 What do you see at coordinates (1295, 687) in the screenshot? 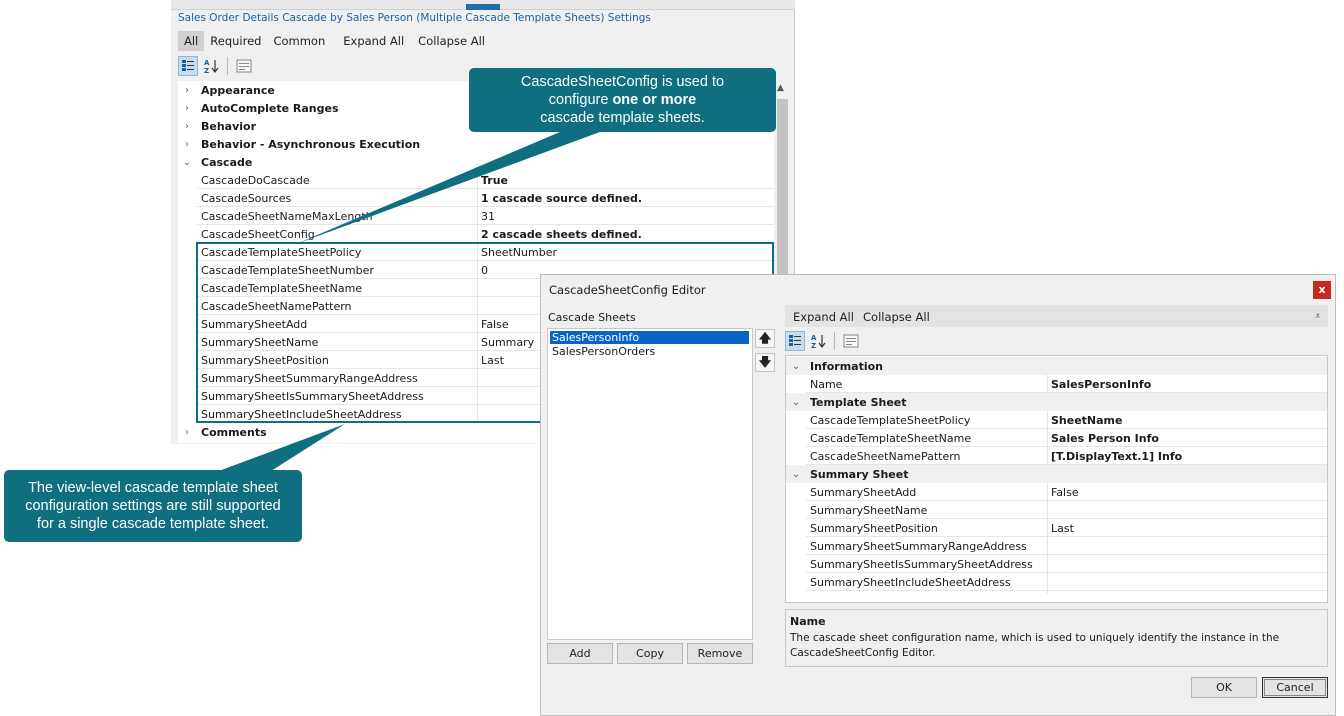
I see `cancel-button: Cancel` at bounding box center [1295, 687].